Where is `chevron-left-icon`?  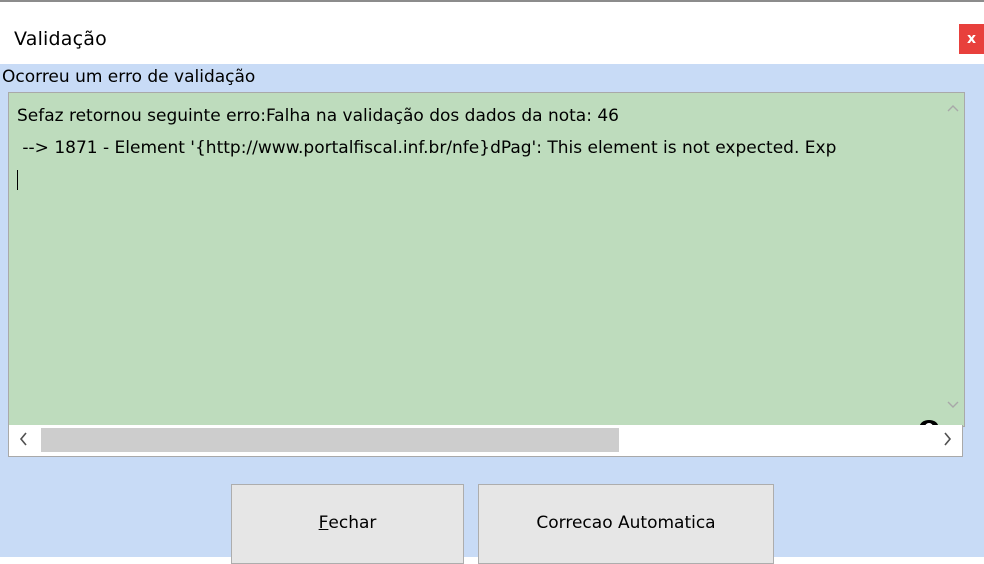
chevron-left-icon is located at coordinates (23, 440).